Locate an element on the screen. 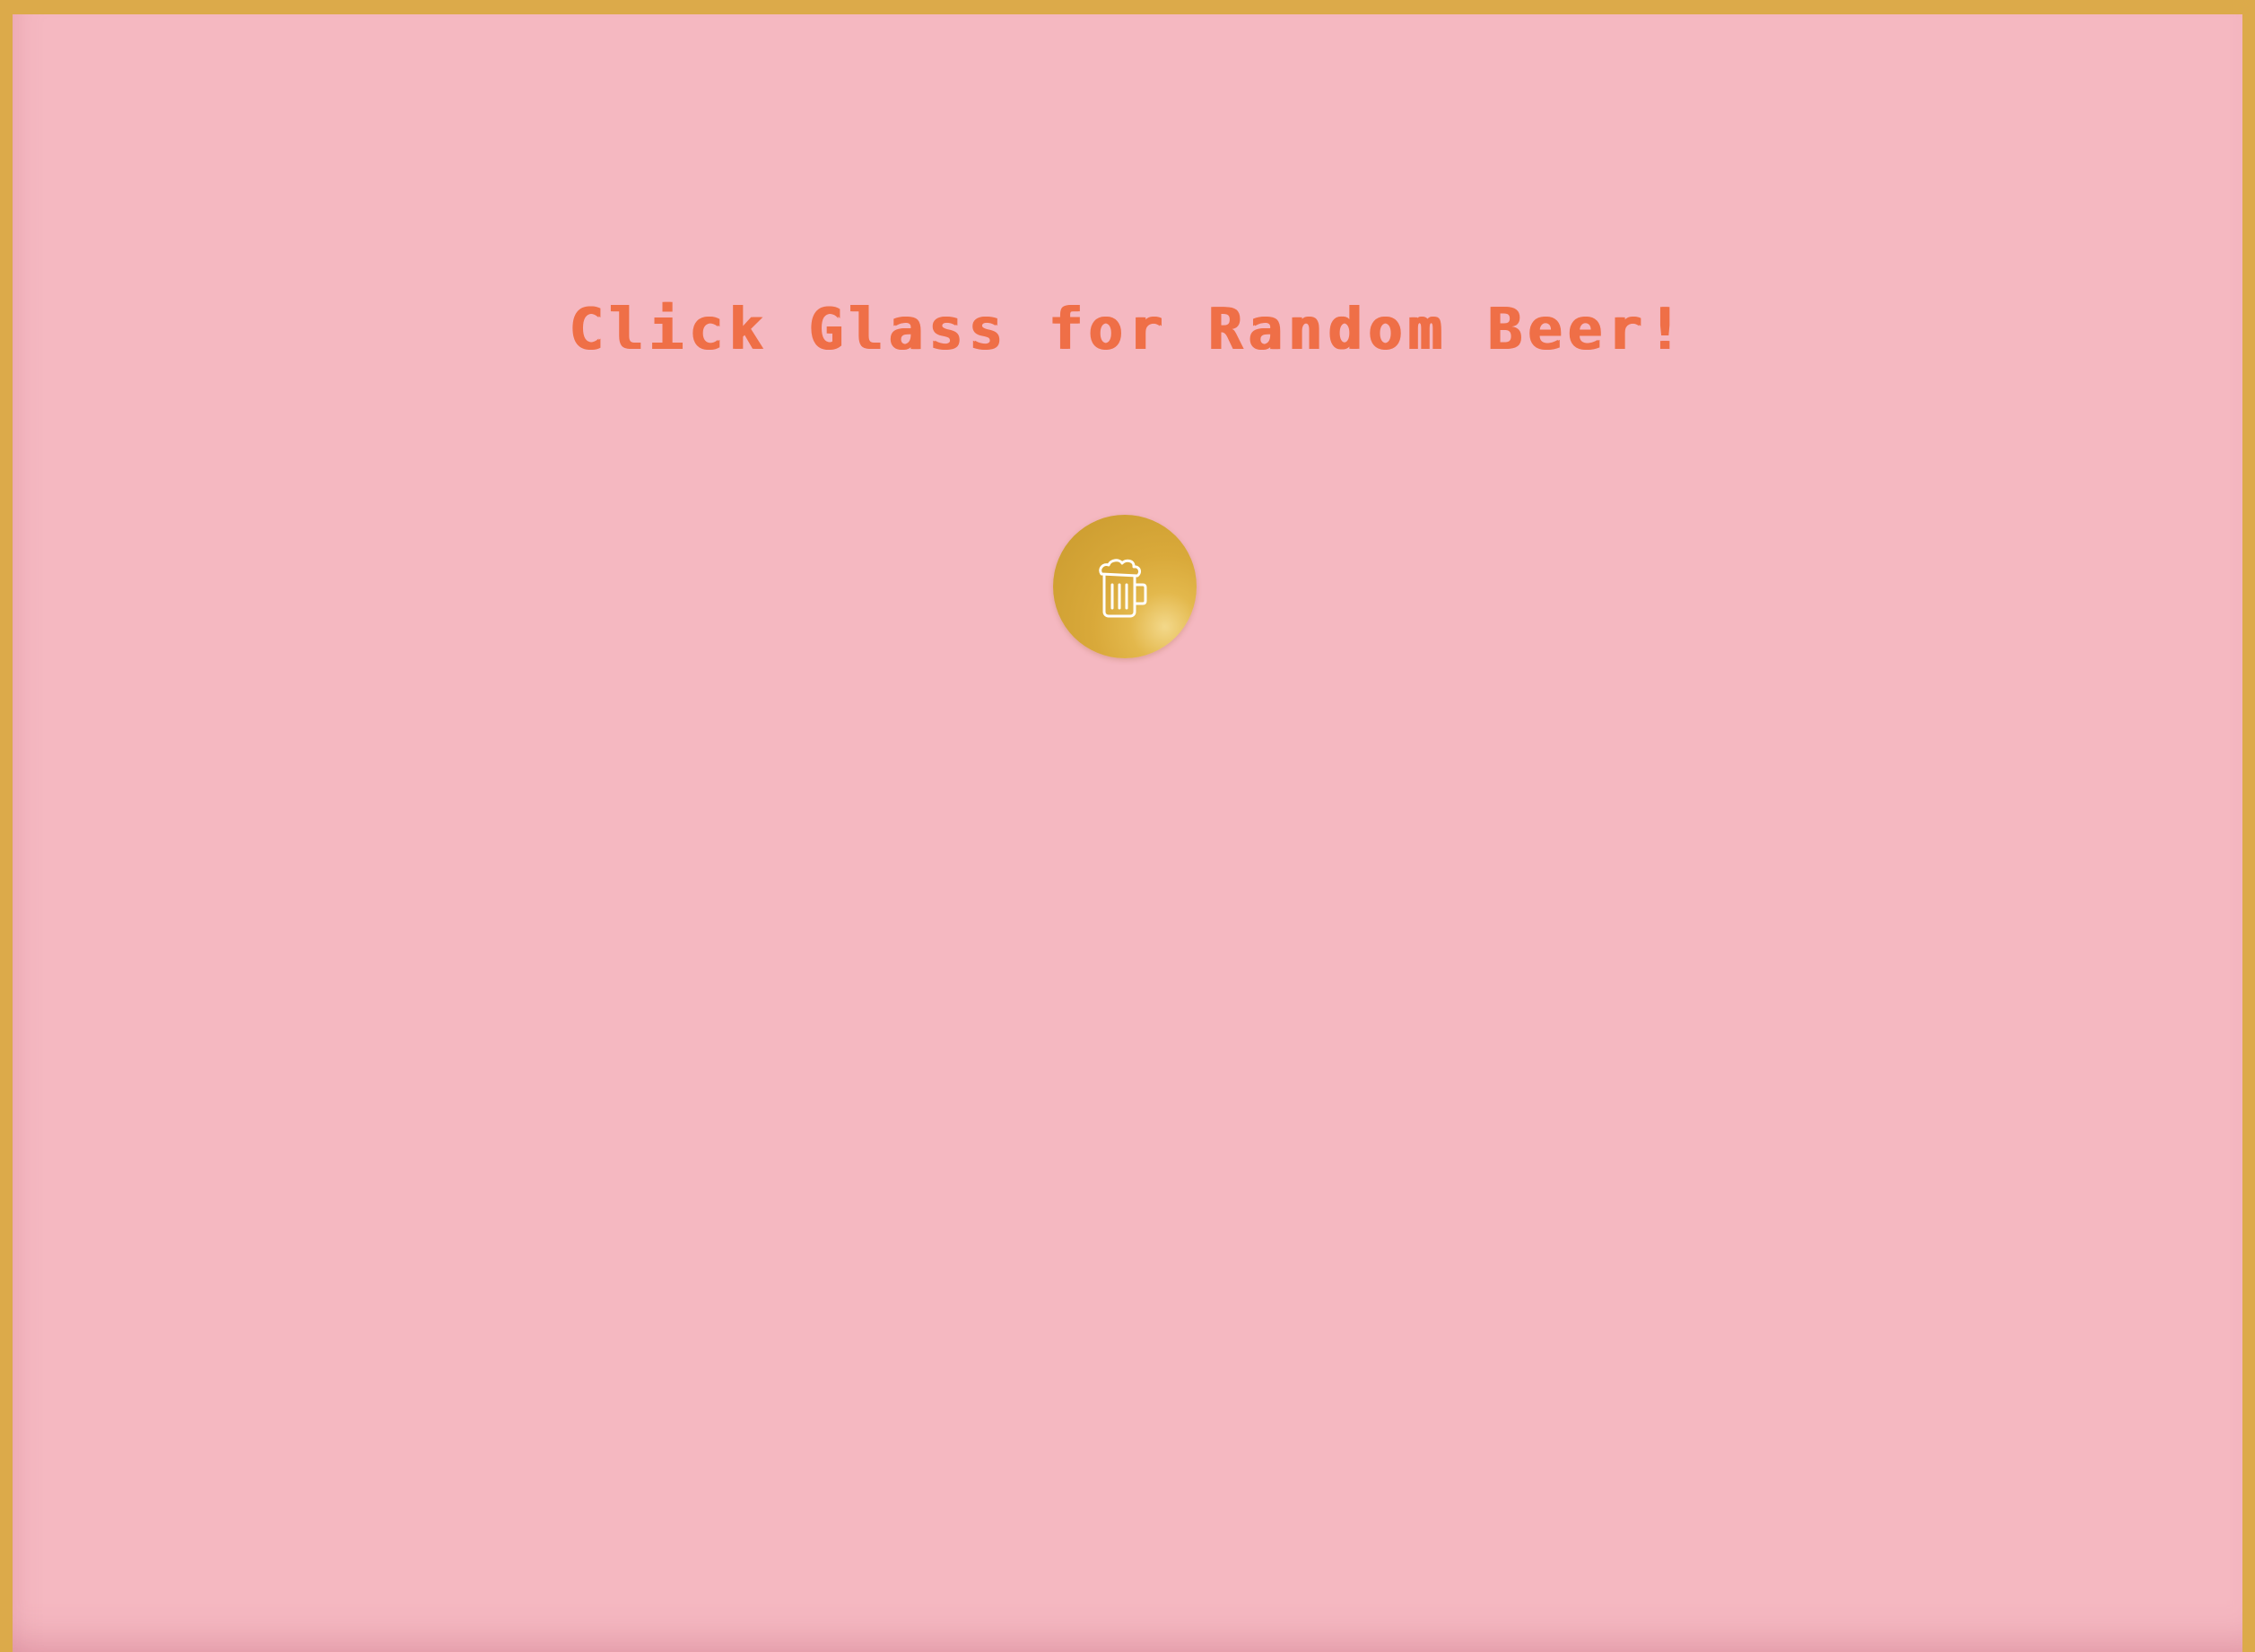 This screenshot has height=1652, width=2255. random-beer-button is located at coordinates (1125, 586).